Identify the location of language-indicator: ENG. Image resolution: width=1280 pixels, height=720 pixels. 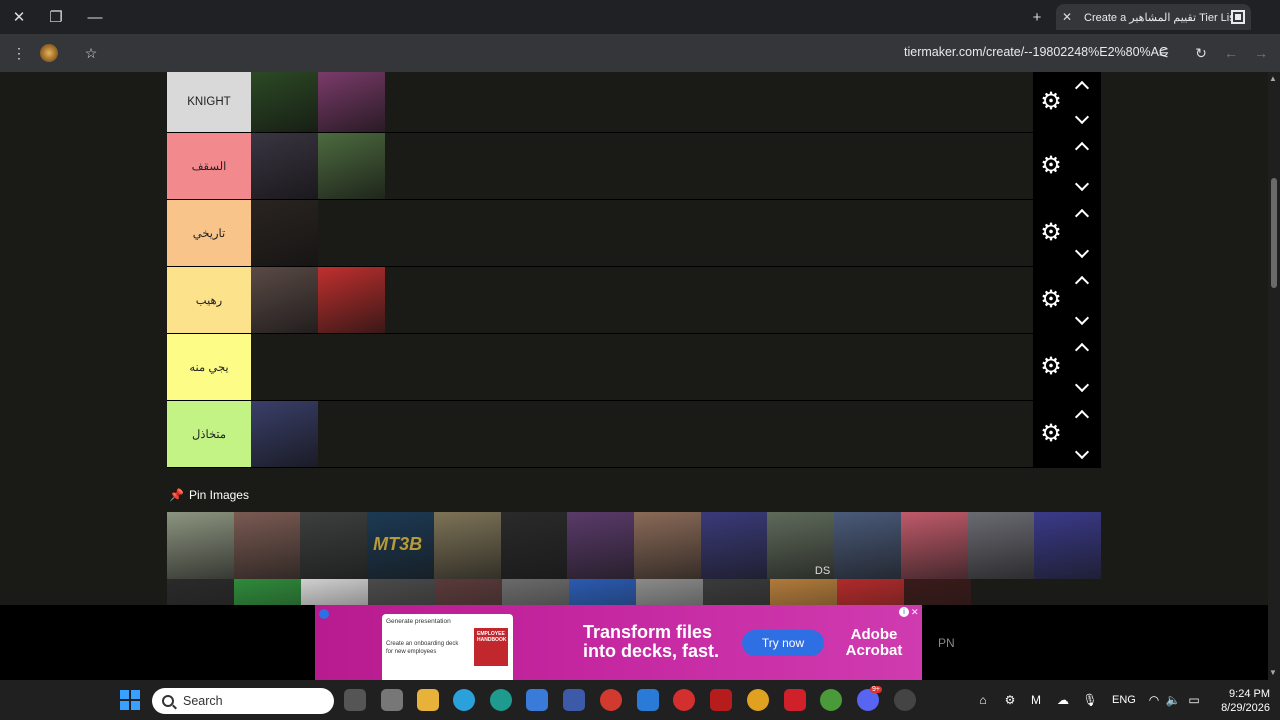
(1124, 700).